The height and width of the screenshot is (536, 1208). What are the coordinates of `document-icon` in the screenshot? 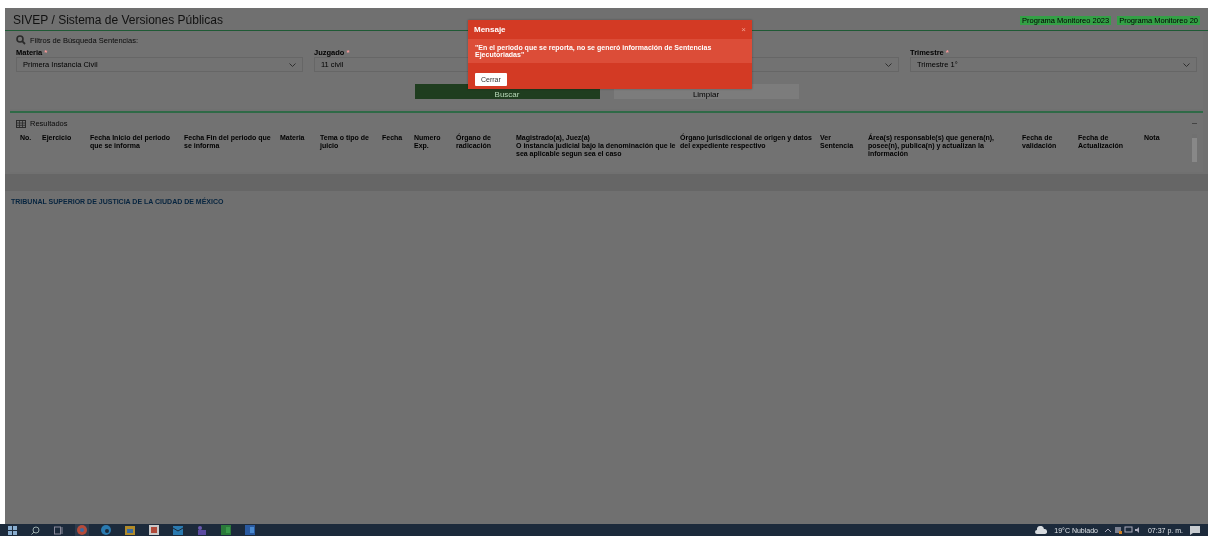 It's located at (250, 530).